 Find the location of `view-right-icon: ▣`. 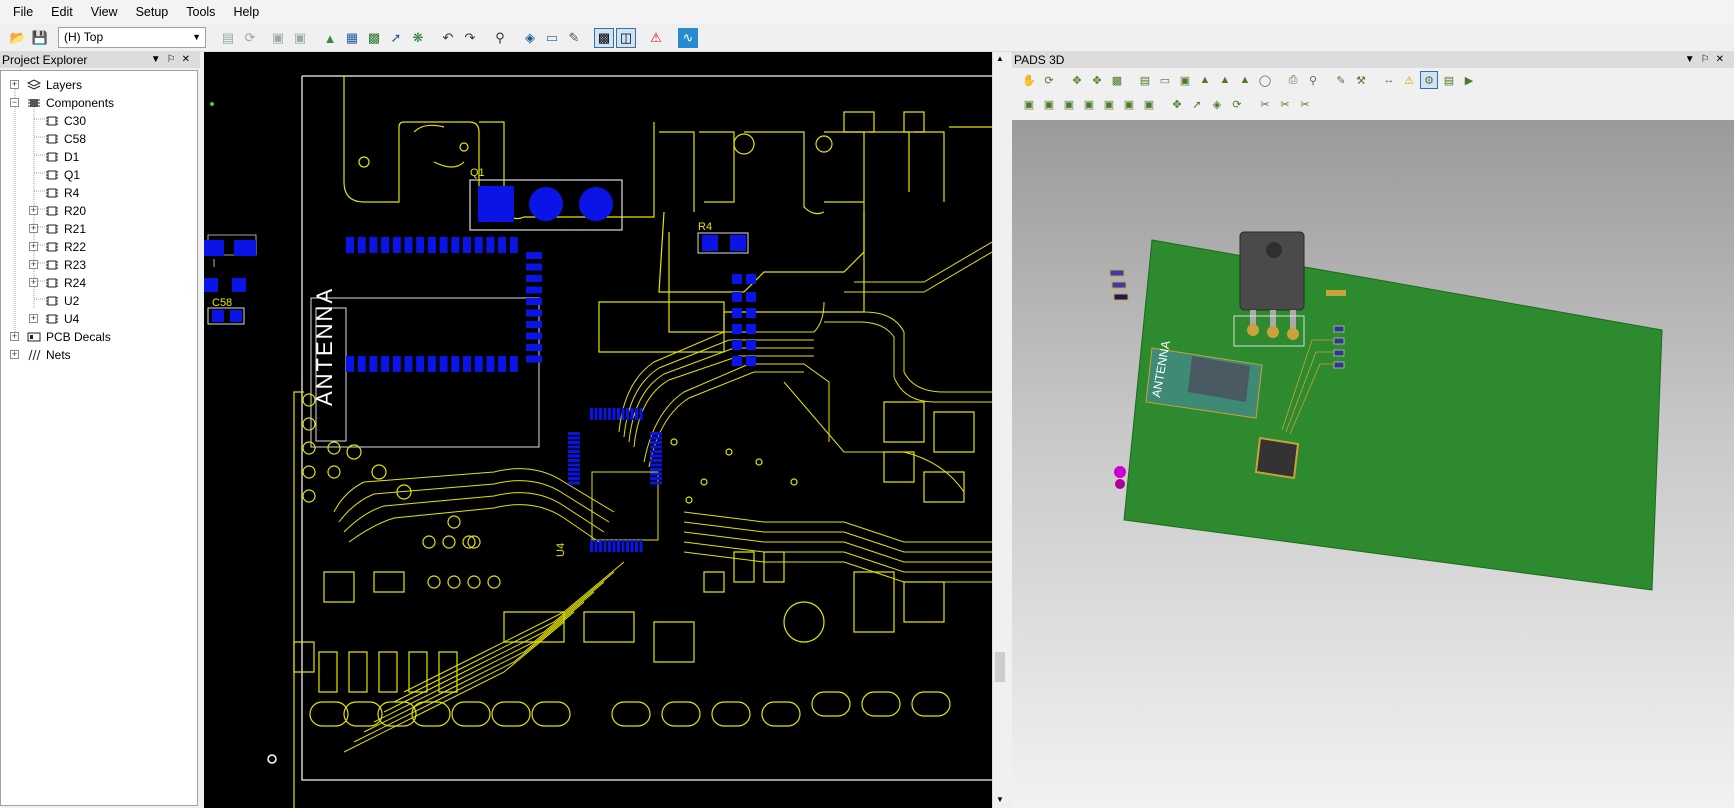

view-right-icon: ▣ is located at coordinates (1109, 104).